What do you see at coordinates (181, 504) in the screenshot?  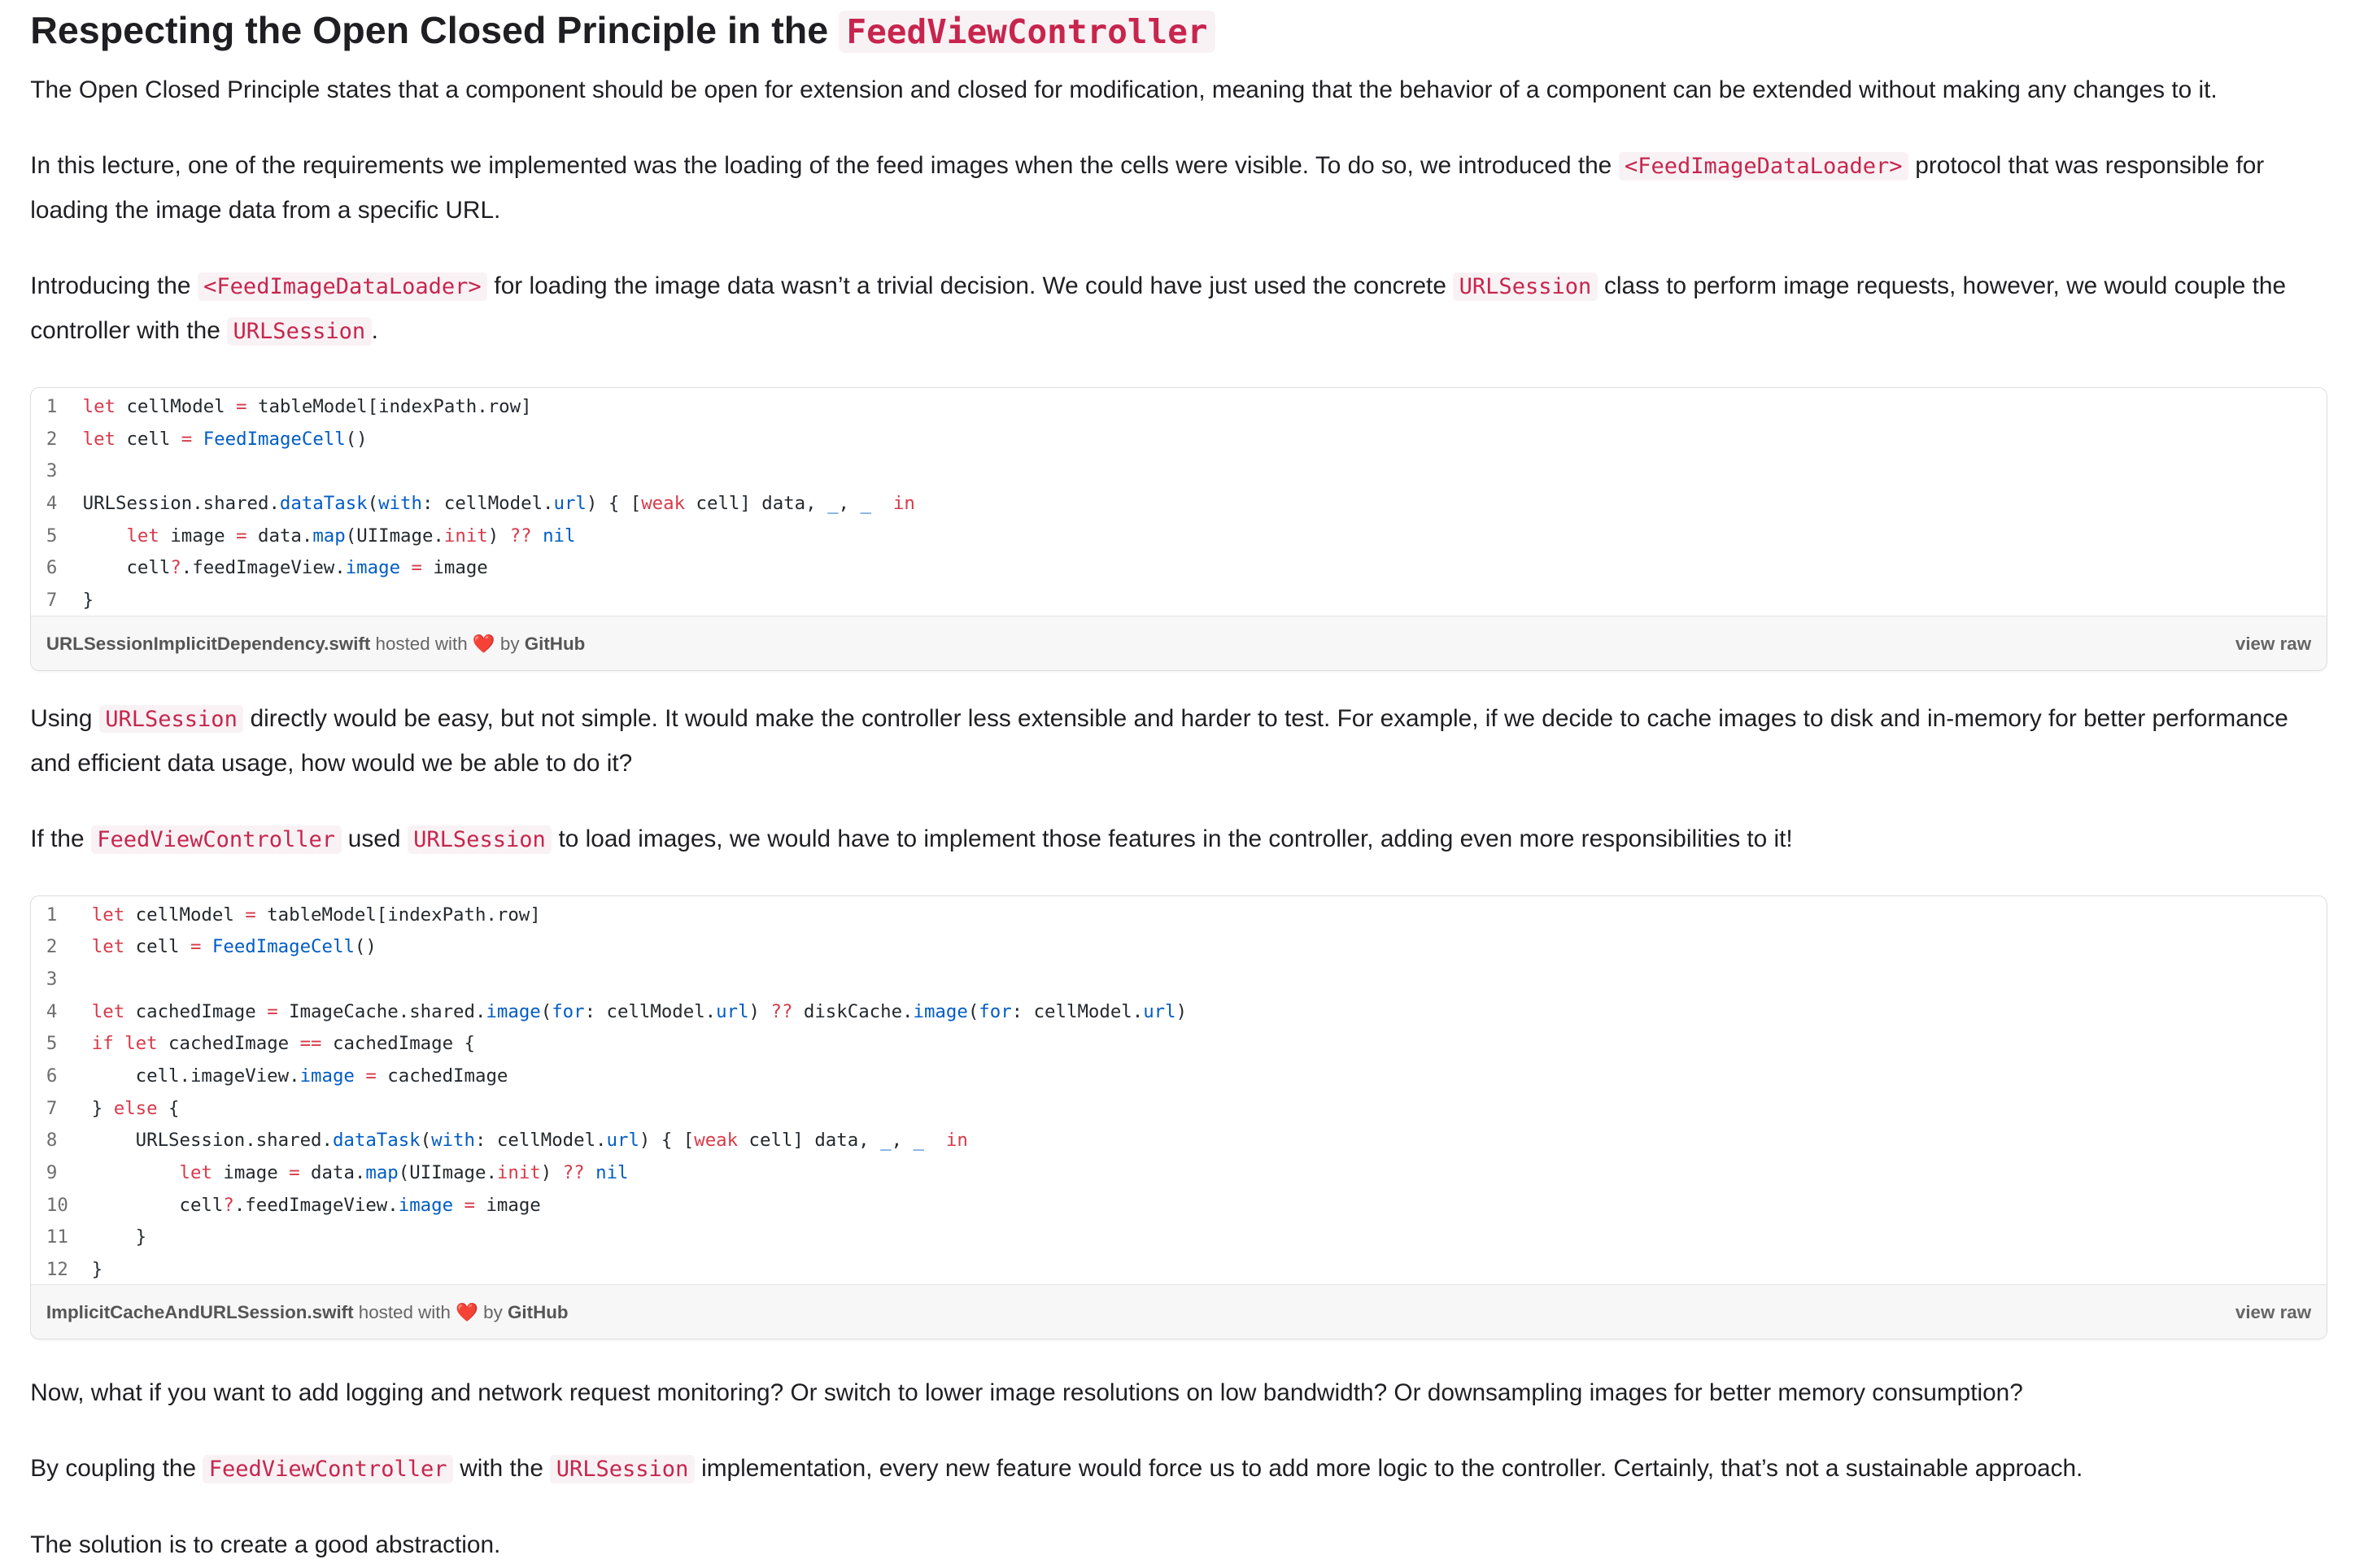 I see `code-token: URLSession.shared.` at bounding box center [181, 504].